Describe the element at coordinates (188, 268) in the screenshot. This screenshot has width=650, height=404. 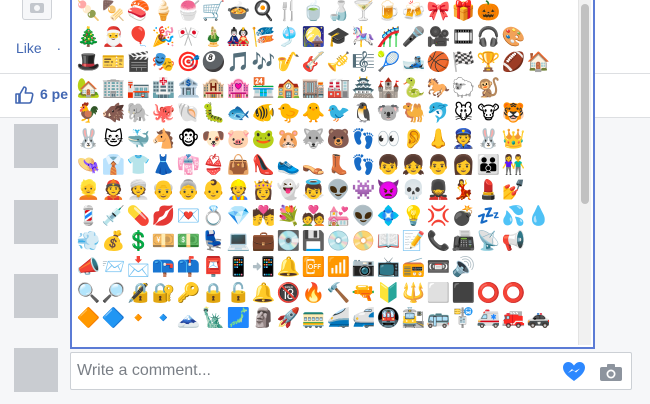
I see `emoji-option: 📫` at that location.